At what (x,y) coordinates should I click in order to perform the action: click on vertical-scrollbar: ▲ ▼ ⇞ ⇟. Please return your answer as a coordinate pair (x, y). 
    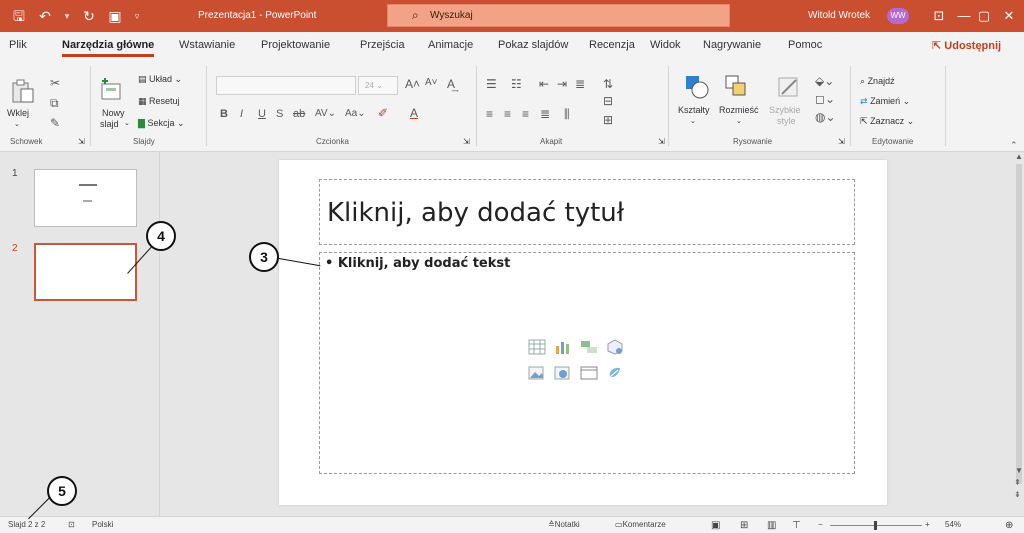
    Looking at the image, I should click on (1019, 334).